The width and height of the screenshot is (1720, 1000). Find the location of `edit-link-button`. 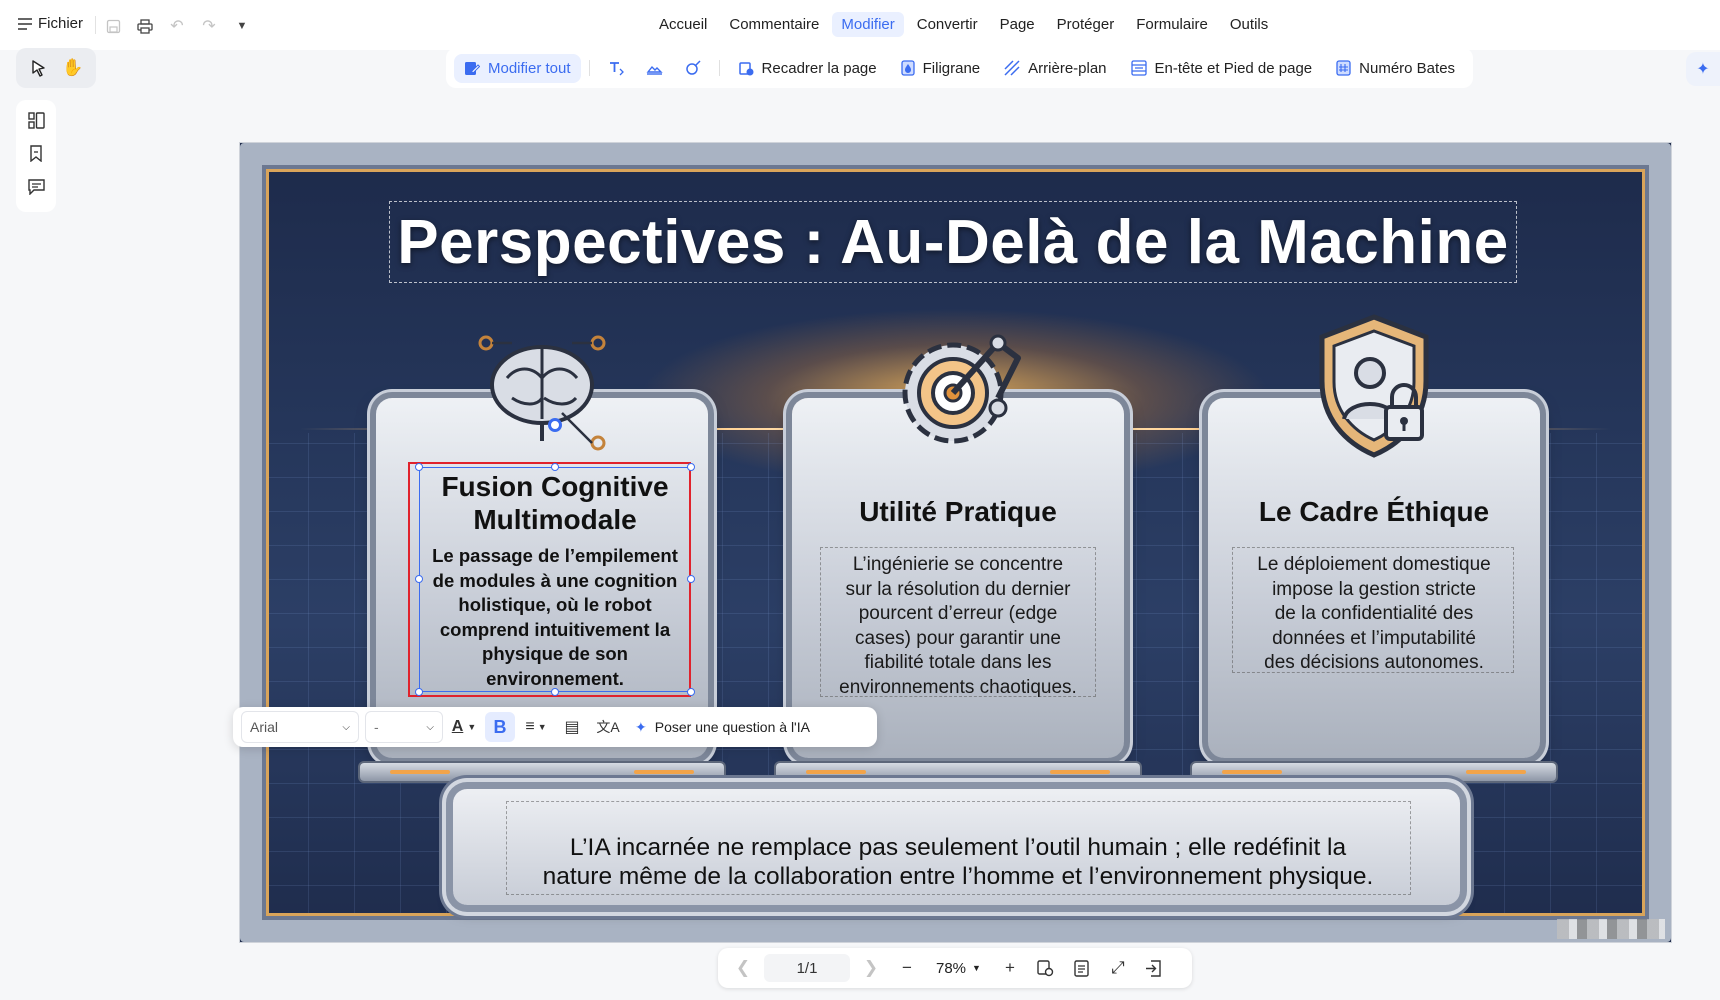

edit-link-button is located at coordinates (693, 68).